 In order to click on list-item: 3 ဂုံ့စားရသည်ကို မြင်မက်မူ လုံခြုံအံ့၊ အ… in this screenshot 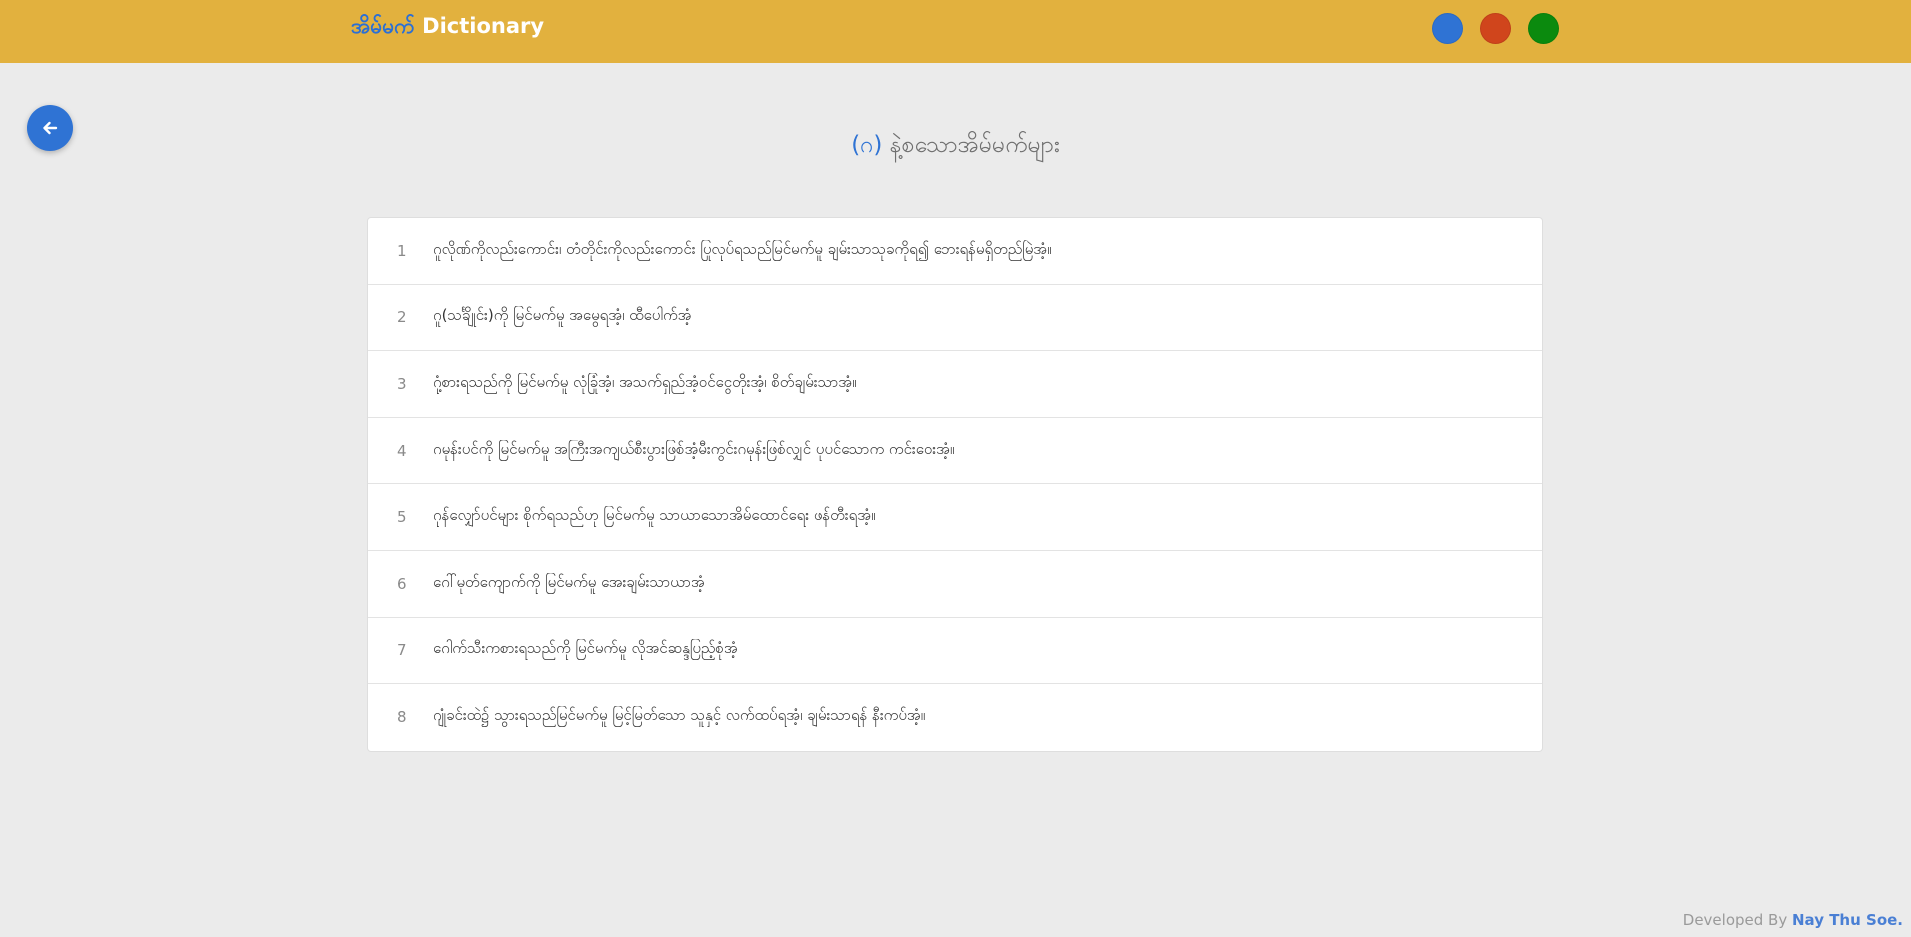, I will do `click(955, 384)`.